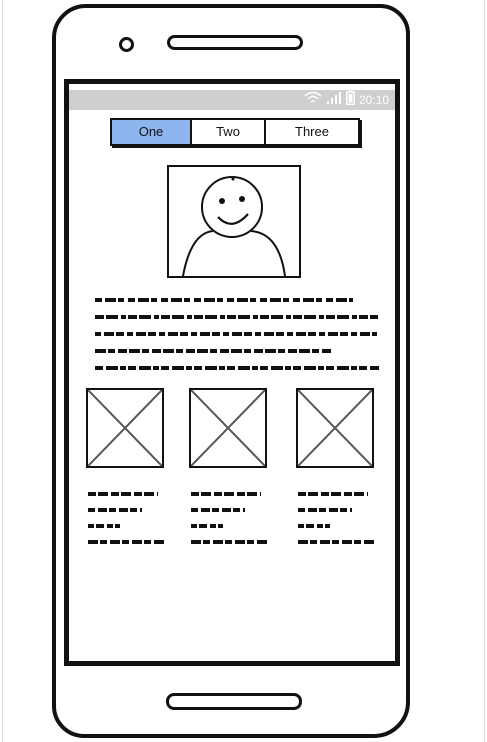 The width and height of the screenshot is (487, 742). Describe the element at coordinates (484, 371) in the screenshot. I see `canvas-edge-right` at that location.